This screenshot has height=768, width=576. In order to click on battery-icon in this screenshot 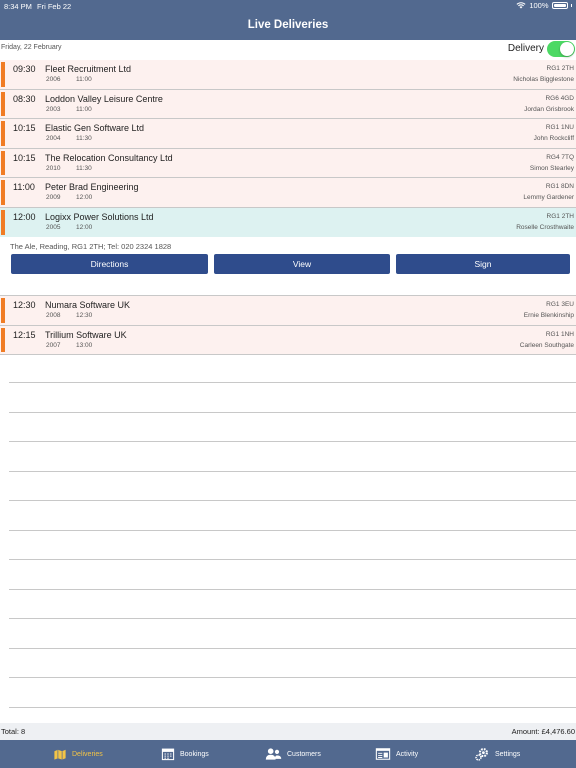, I will do `click(559, 5)`.